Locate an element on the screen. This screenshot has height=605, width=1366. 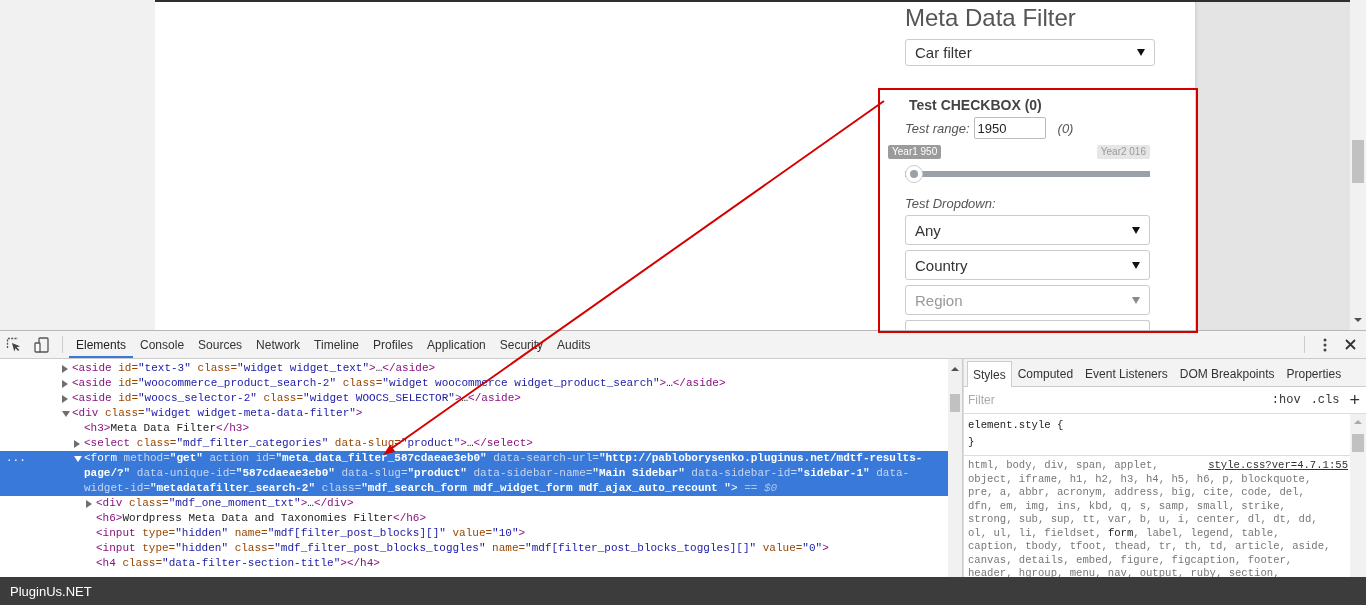
dropdown-label: Test Dropdown: is located at coordinates (951, 203).